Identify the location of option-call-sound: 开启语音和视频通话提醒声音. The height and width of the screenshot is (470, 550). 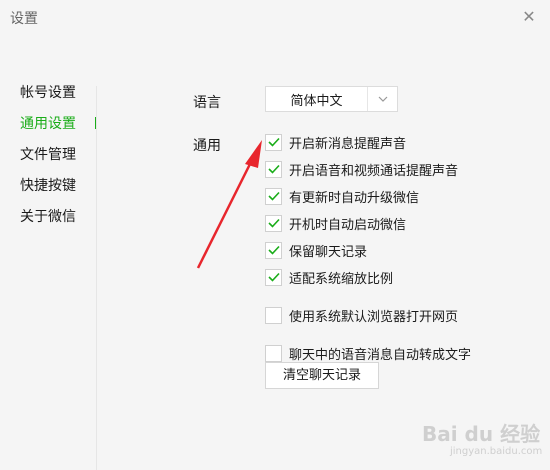
(368, 169).